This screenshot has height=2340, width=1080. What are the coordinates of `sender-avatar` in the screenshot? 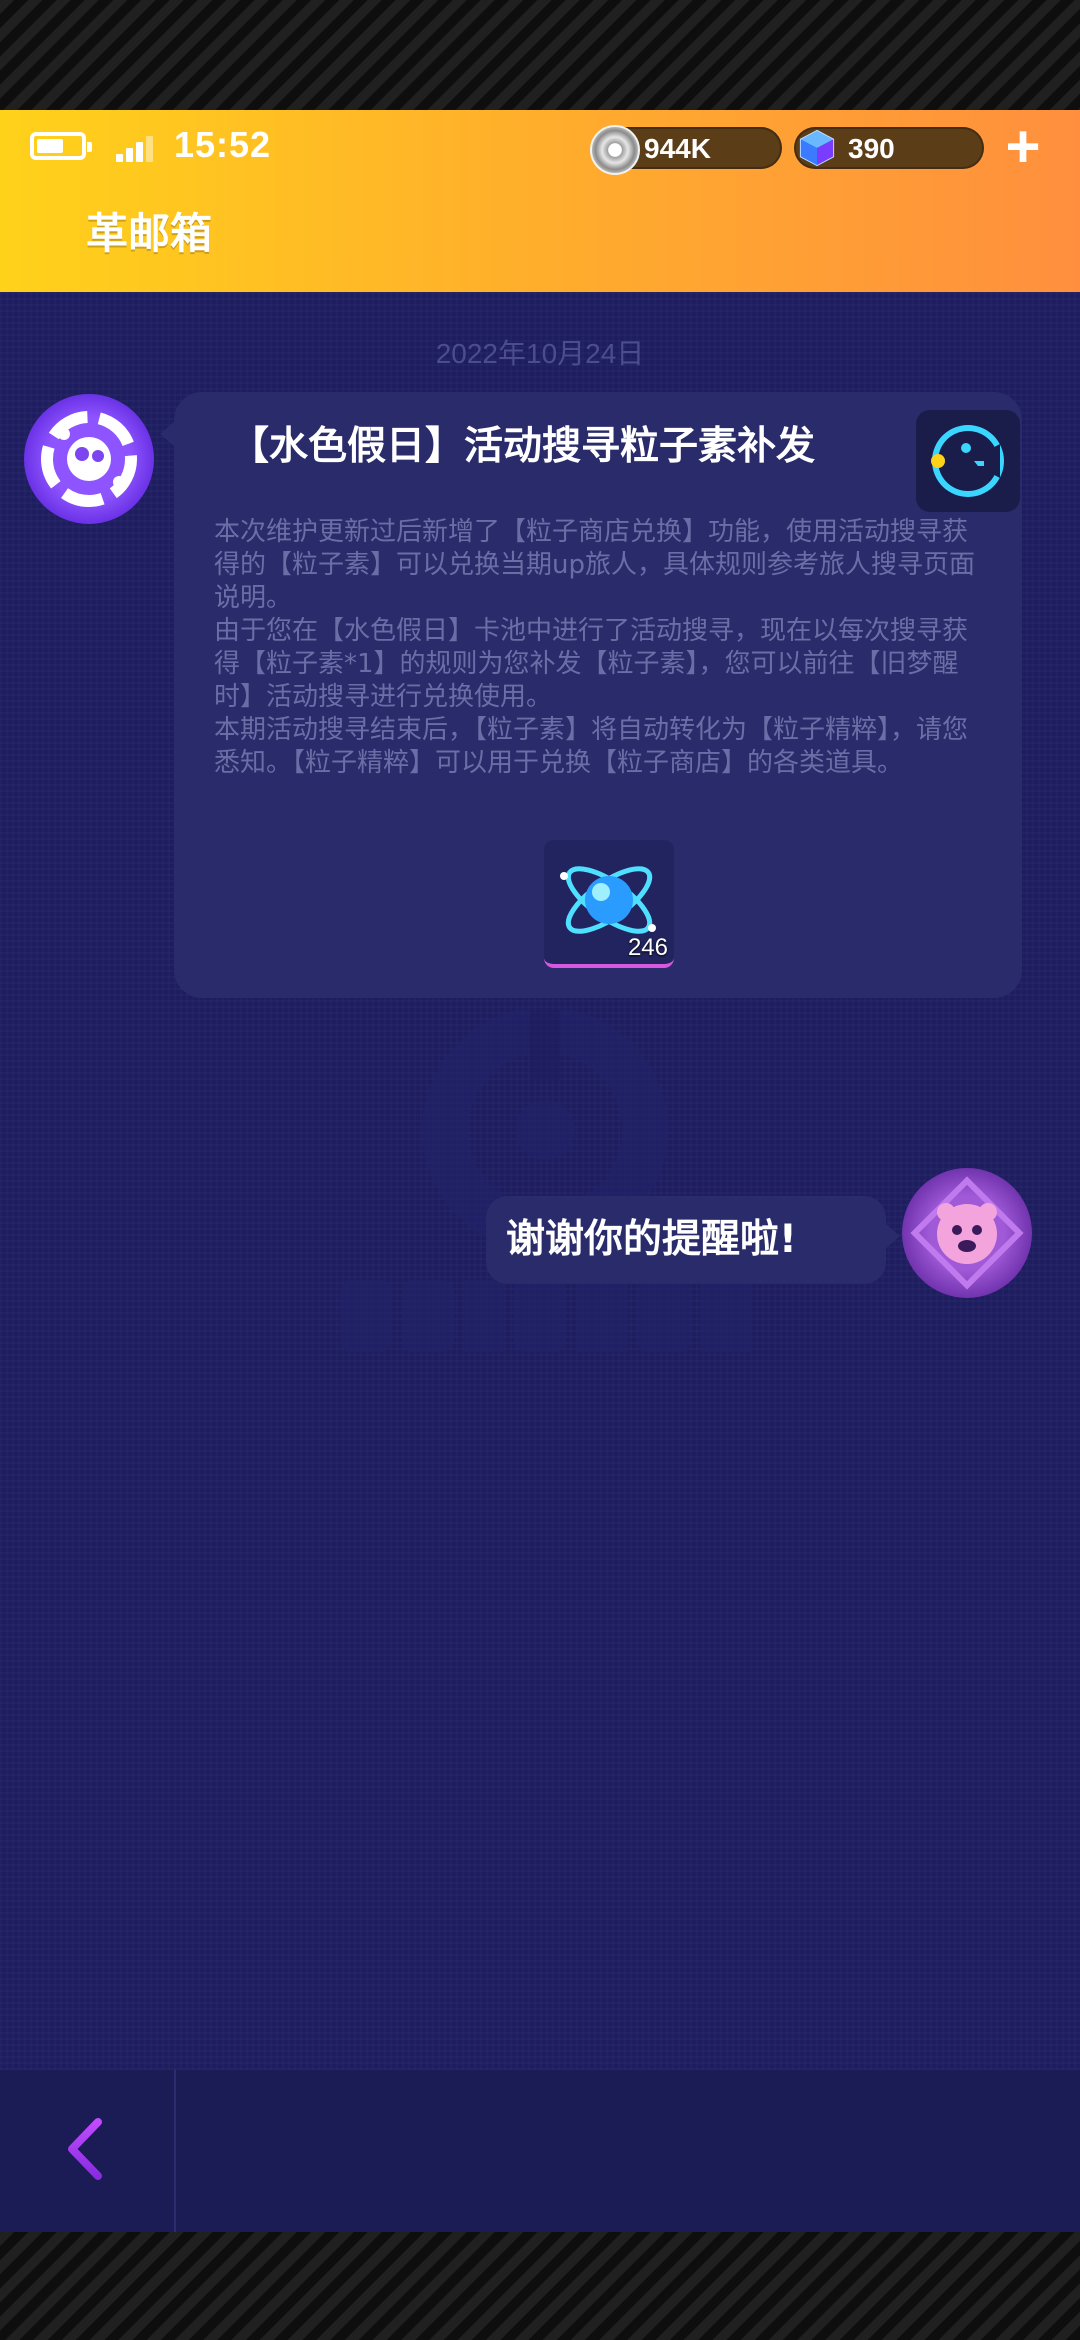 It's located at (89, 459).